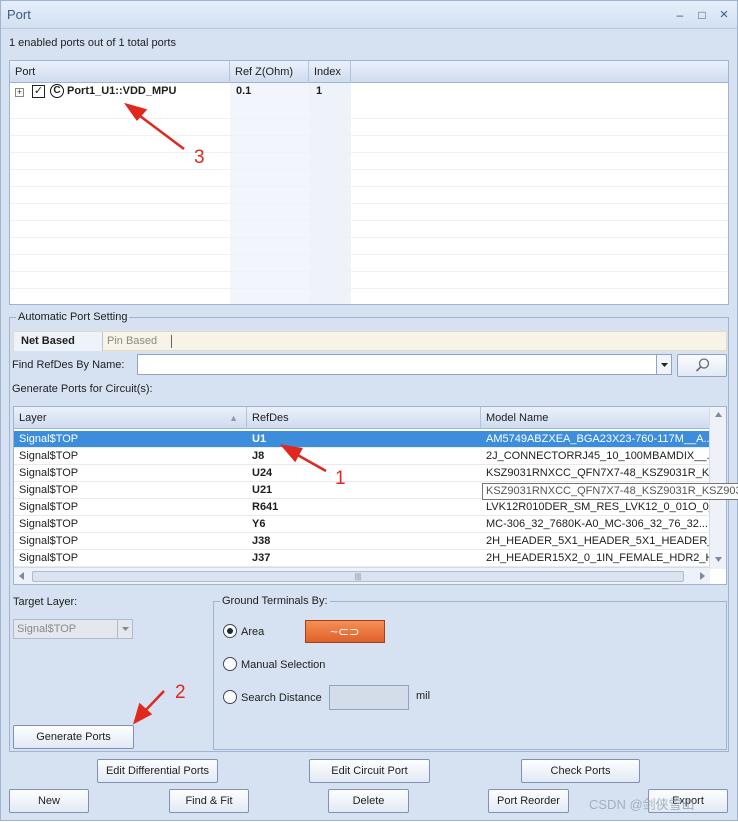  I want to click on annotation-label: 3, so click(199, 157).